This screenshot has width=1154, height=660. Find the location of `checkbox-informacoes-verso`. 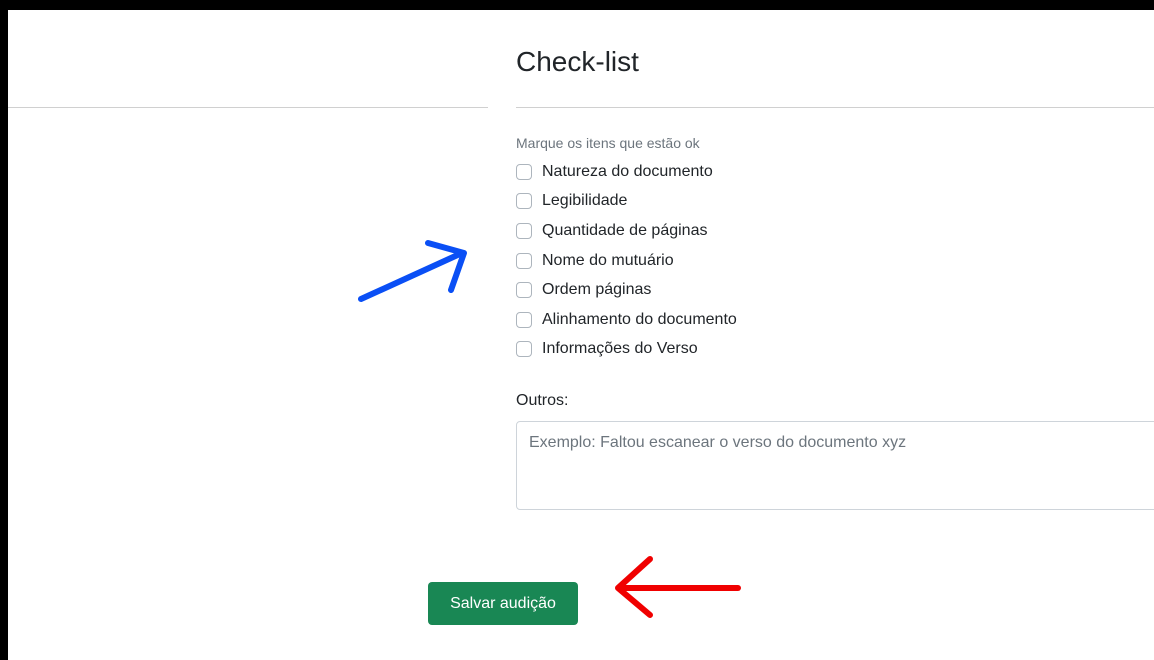

checkbox-informacoes-verso is located at coordinates (524, 349).